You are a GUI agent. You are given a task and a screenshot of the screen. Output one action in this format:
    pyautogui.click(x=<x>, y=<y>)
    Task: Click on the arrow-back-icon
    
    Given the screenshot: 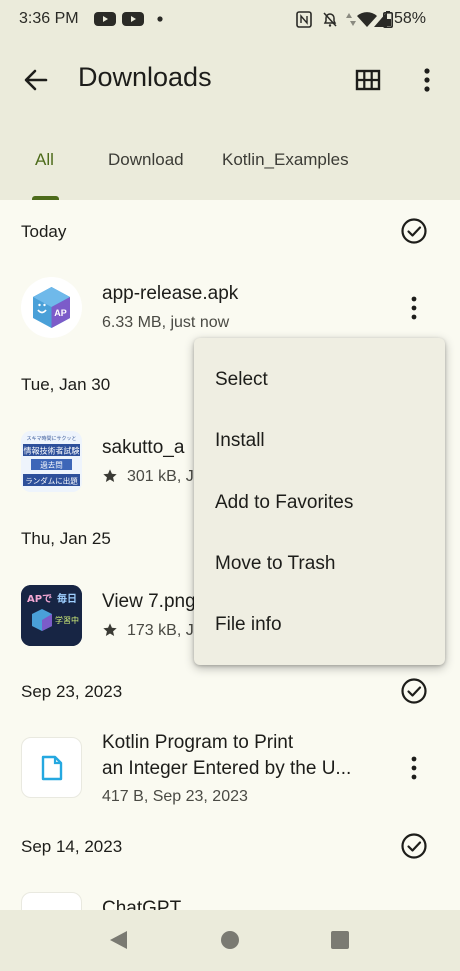 What is the action you would take?
    pyautogui.click(x=36, y=80)
    